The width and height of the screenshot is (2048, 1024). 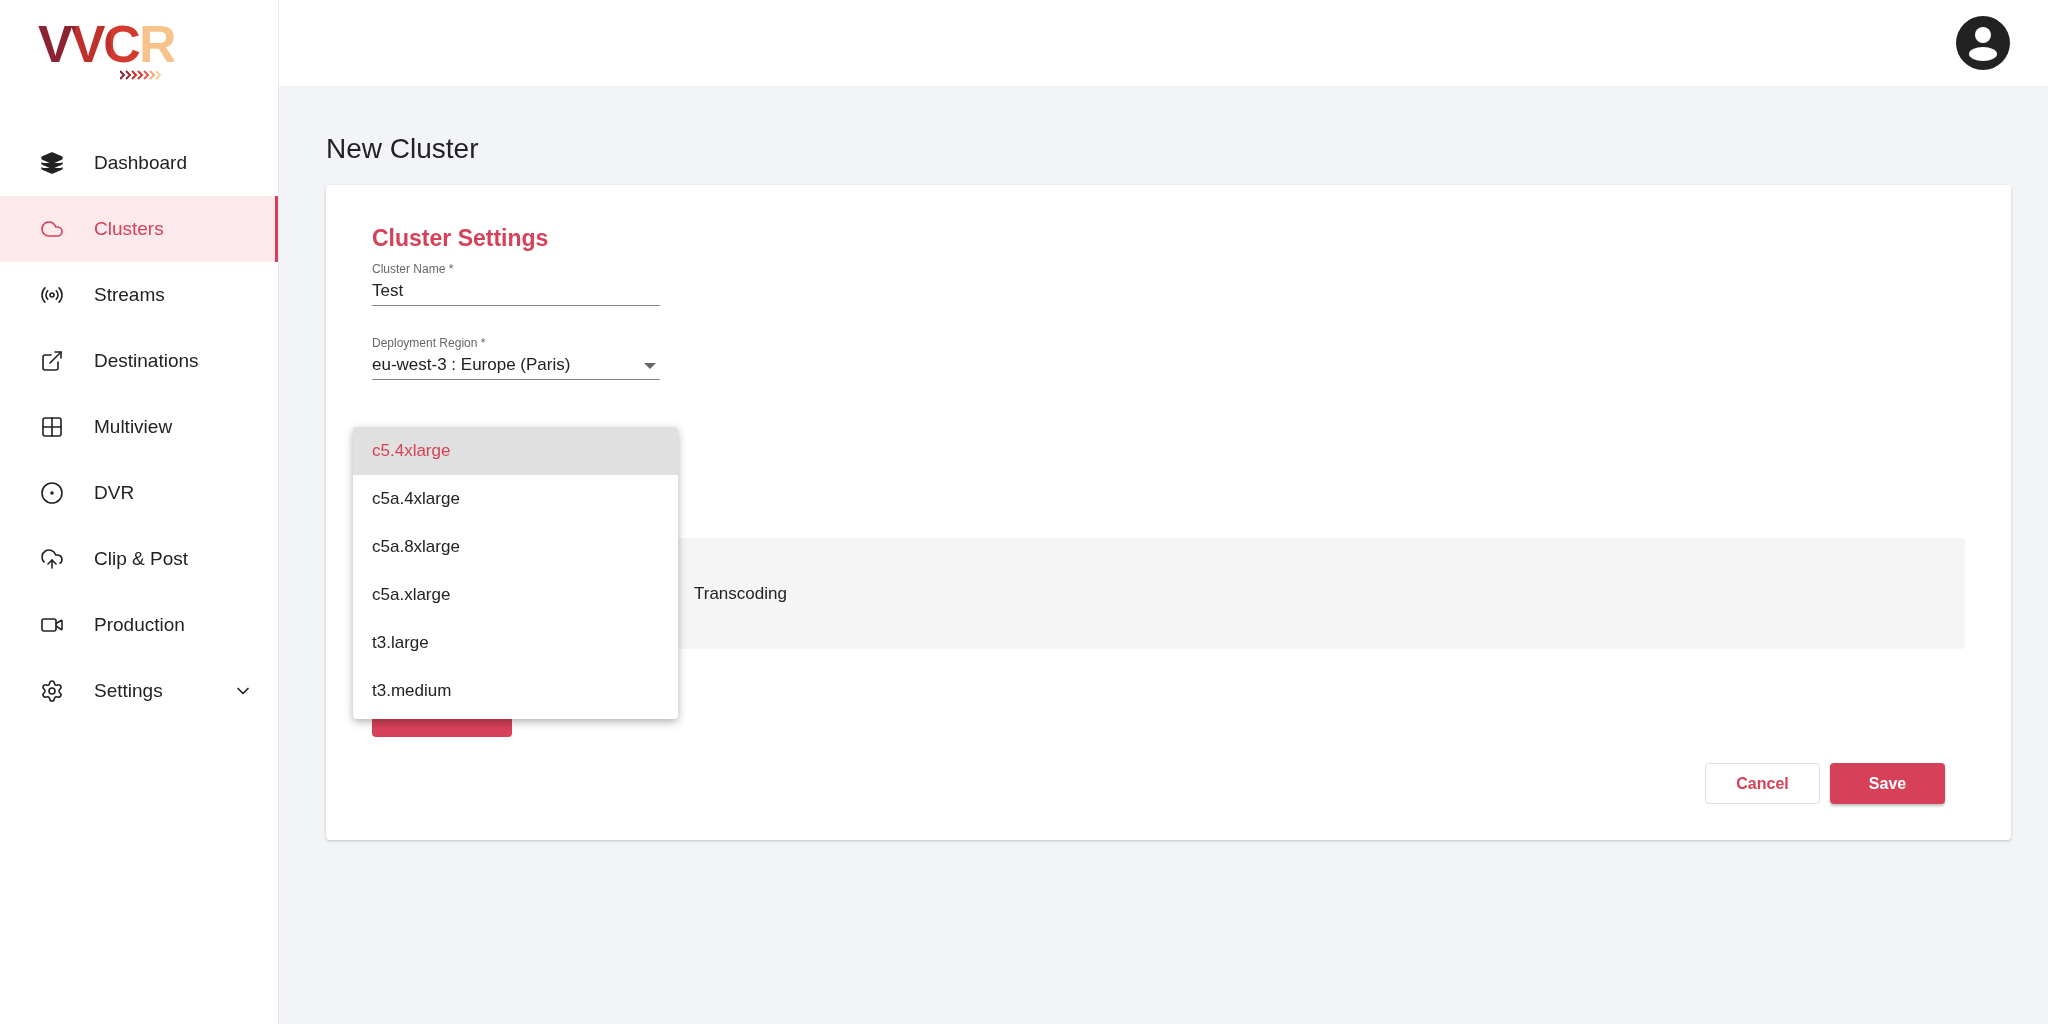 What do you see at coordinates (515, 547) in the screenshot?
I see `menu-option: c5a.8xlarge` at bounding box center [515, 547].